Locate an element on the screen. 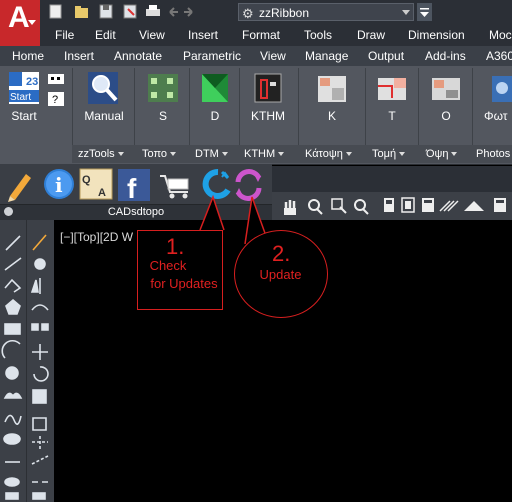 This screenshot has height=502, width=512. callout-check-updates: 1. Check for Updates is located at coordinates (180, 270).